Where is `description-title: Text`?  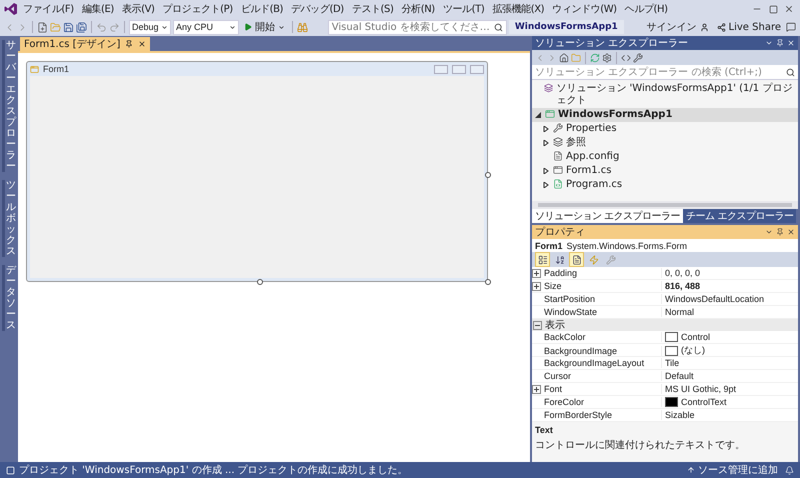 description-title: Text is located at coordinates (544, 430).